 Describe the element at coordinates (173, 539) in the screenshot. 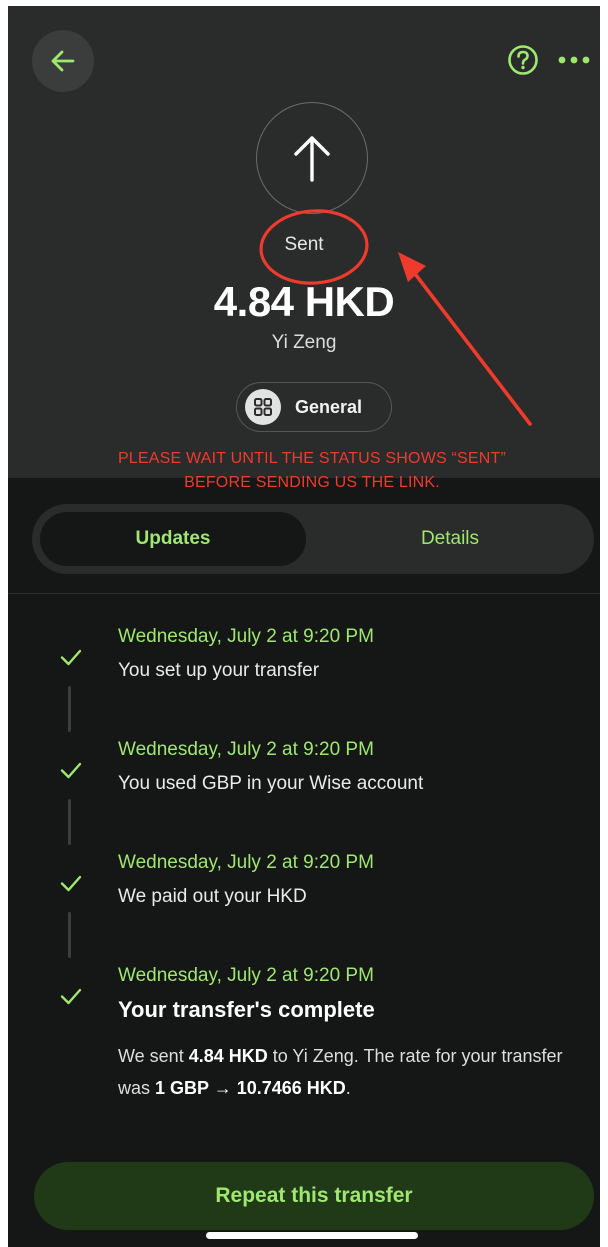

I see `tab-updates: Updates` at that location.